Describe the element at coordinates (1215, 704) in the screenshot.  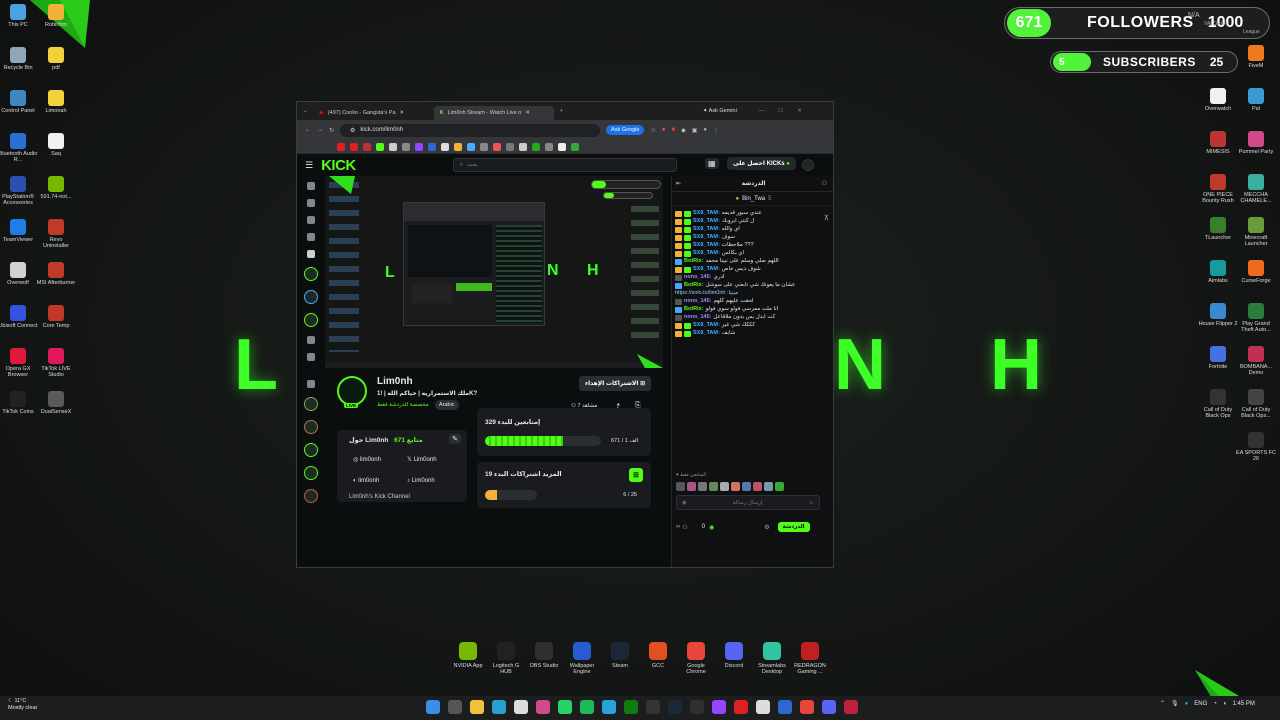
I see `wifi-icon: ◔` at that location.